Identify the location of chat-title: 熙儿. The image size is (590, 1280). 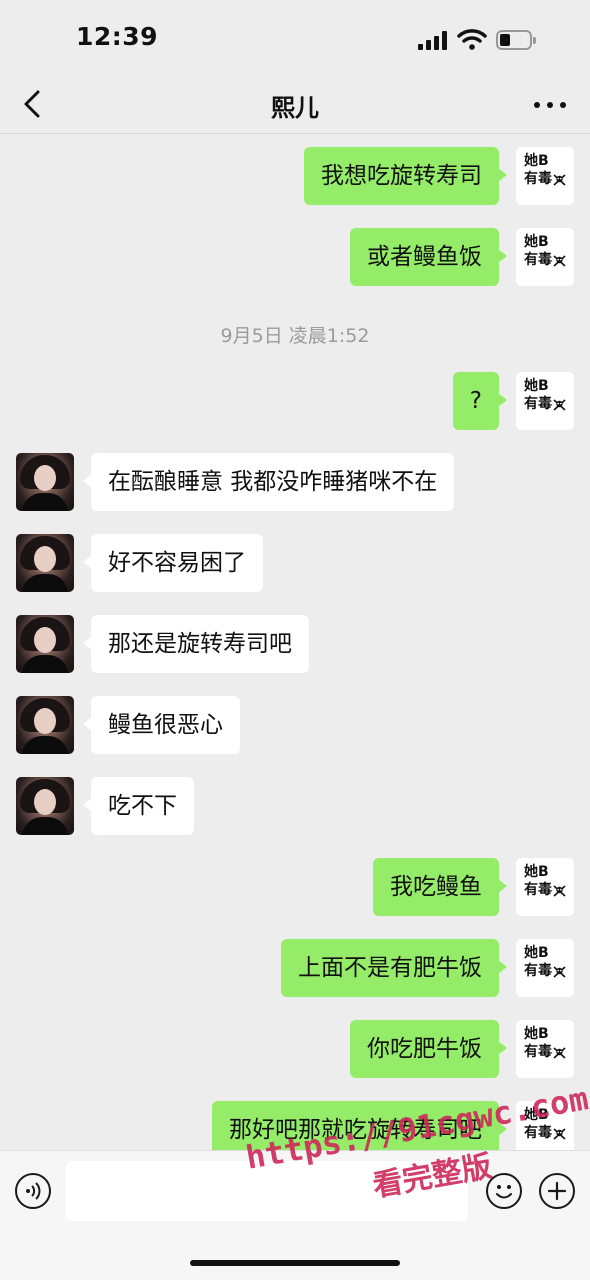
(295, 108).